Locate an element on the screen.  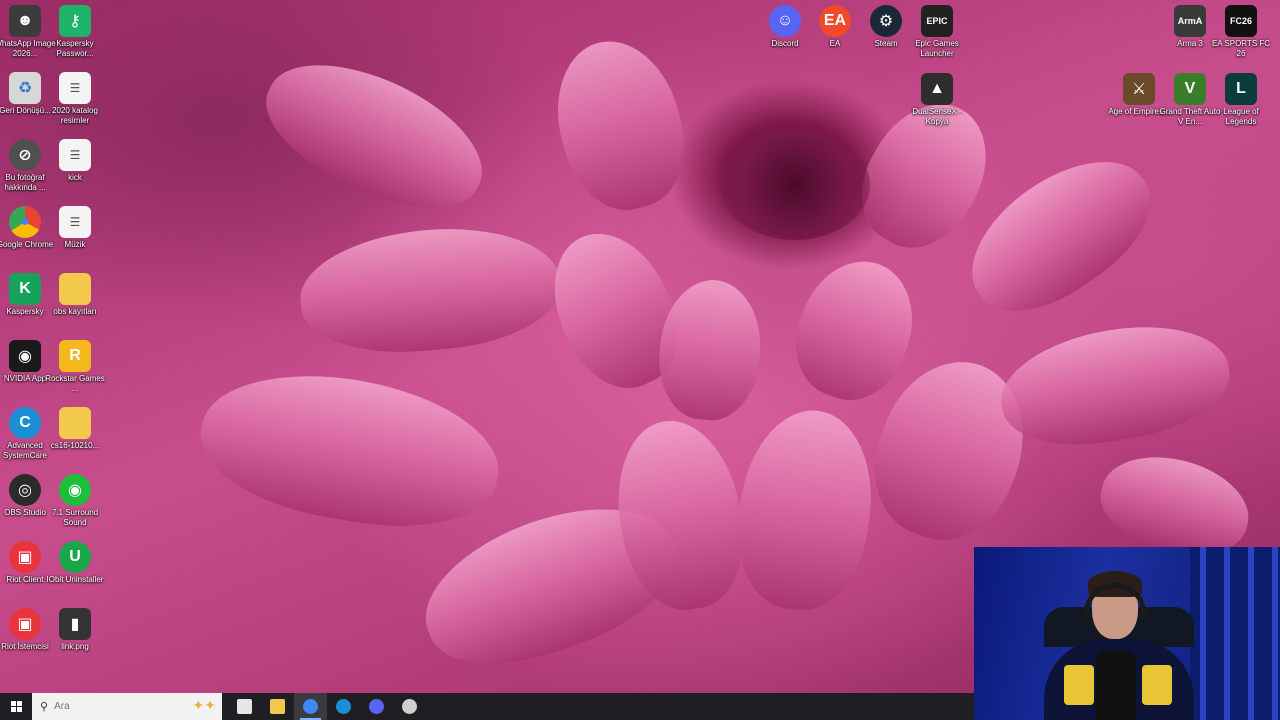
desktop-icon-label: League of Legends is located at coordinates (1241, 116).